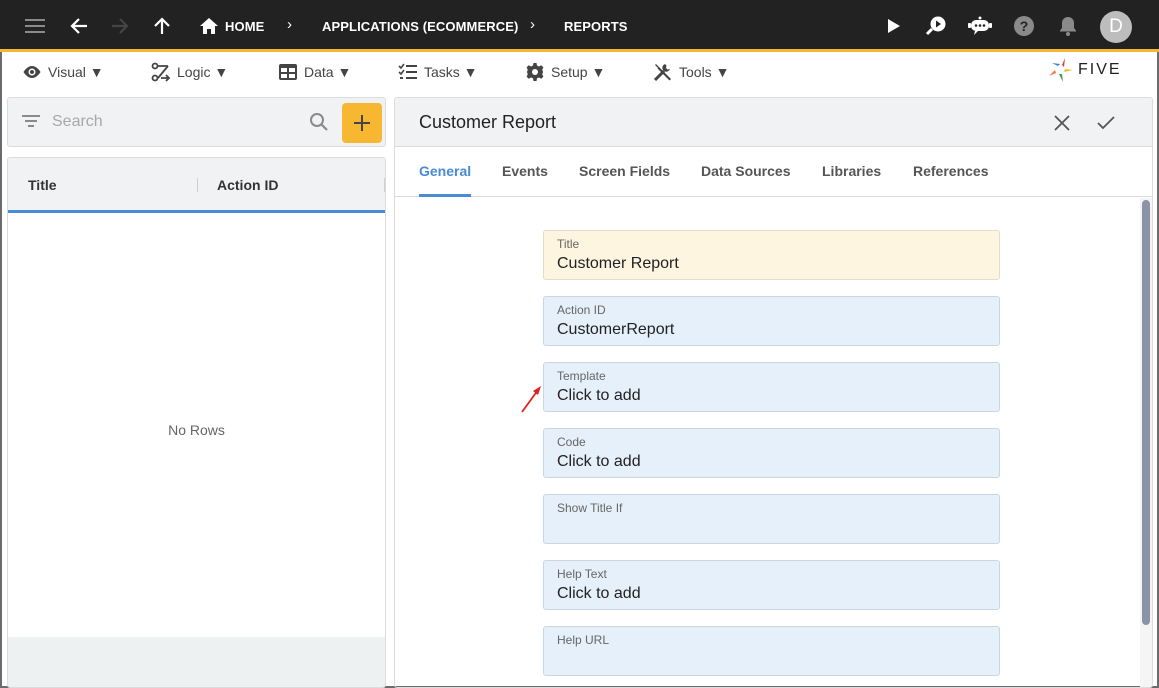 This screenshot has height=688, width=1159. Describe the element at coordinates (616, 329) in the screenshot. I see `field-value: CustomerReport` at that location.